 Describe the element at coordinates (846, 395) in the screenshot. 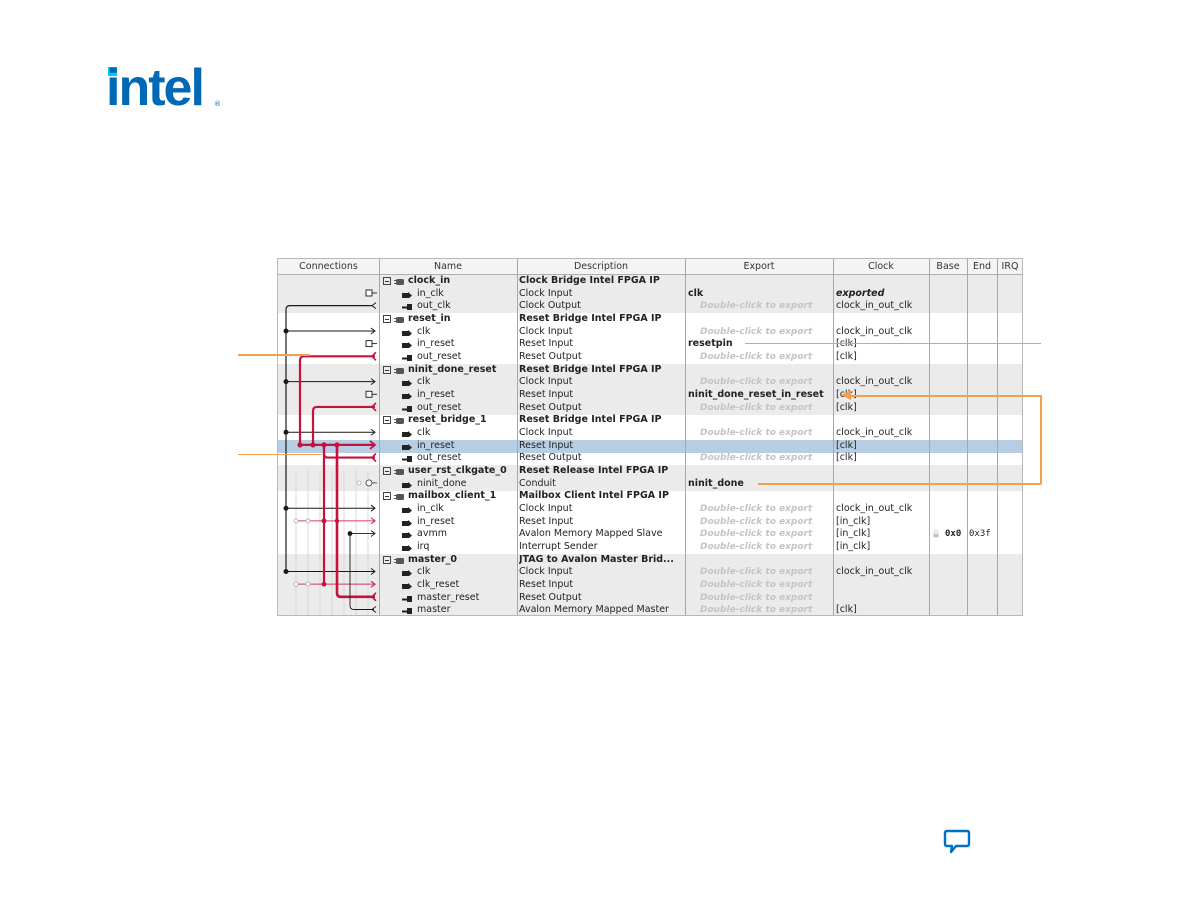

I see `callout-arrow-icon` at that location.